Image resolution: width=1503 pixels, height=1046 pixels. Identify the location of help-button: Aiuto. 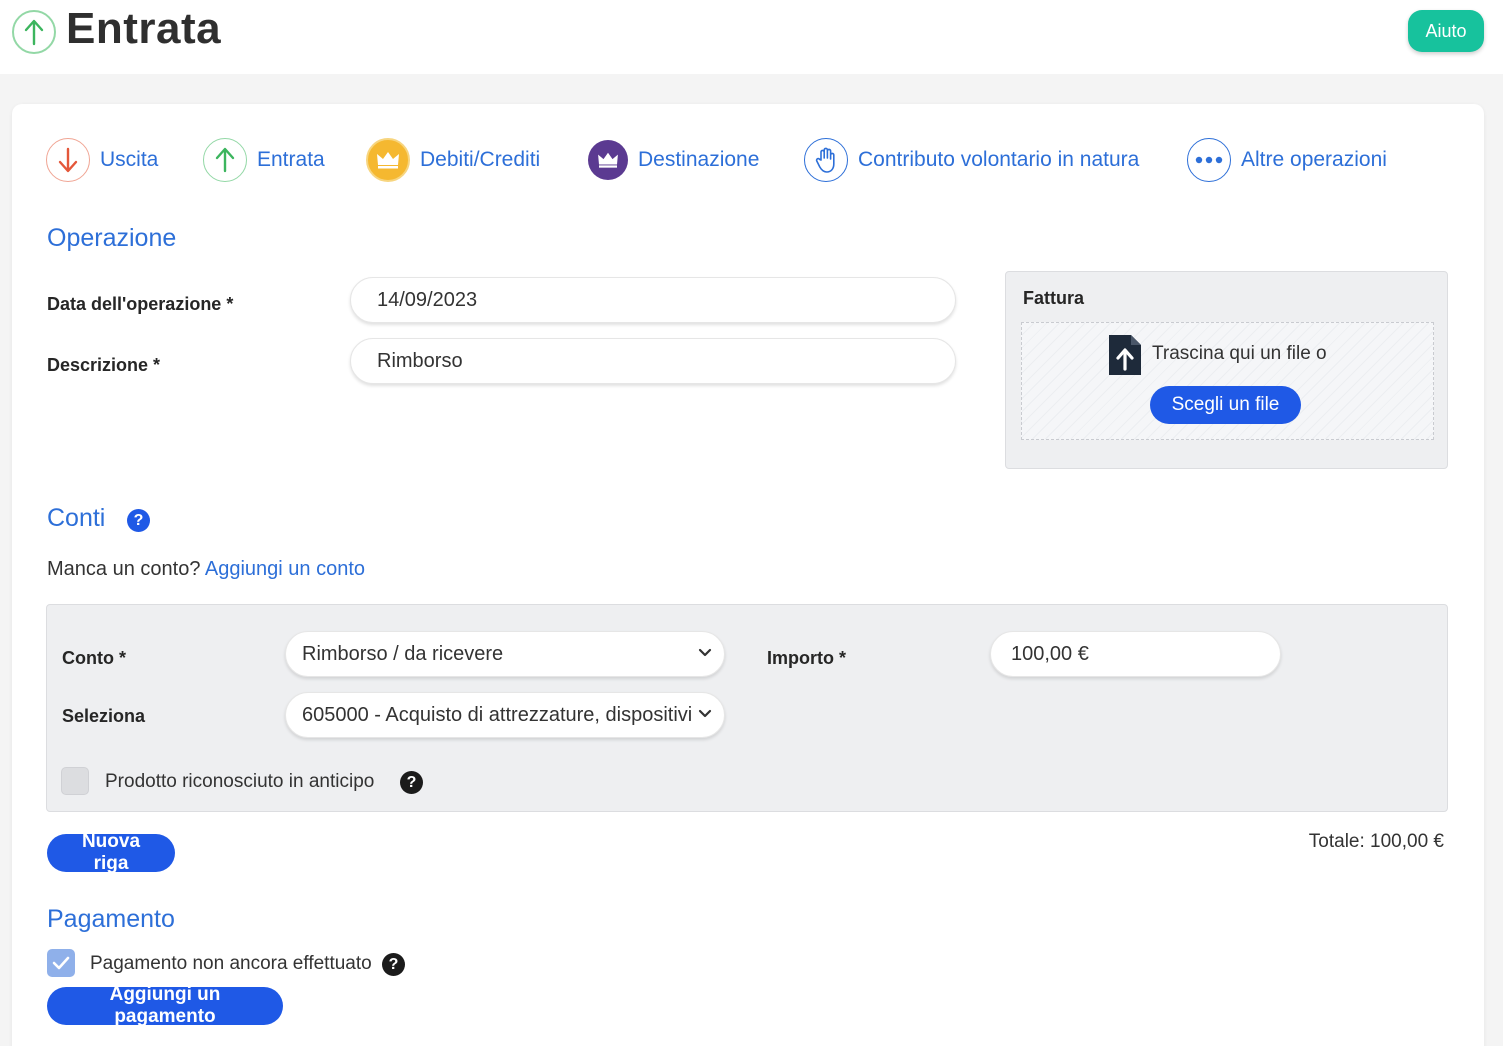
(1446, 31).